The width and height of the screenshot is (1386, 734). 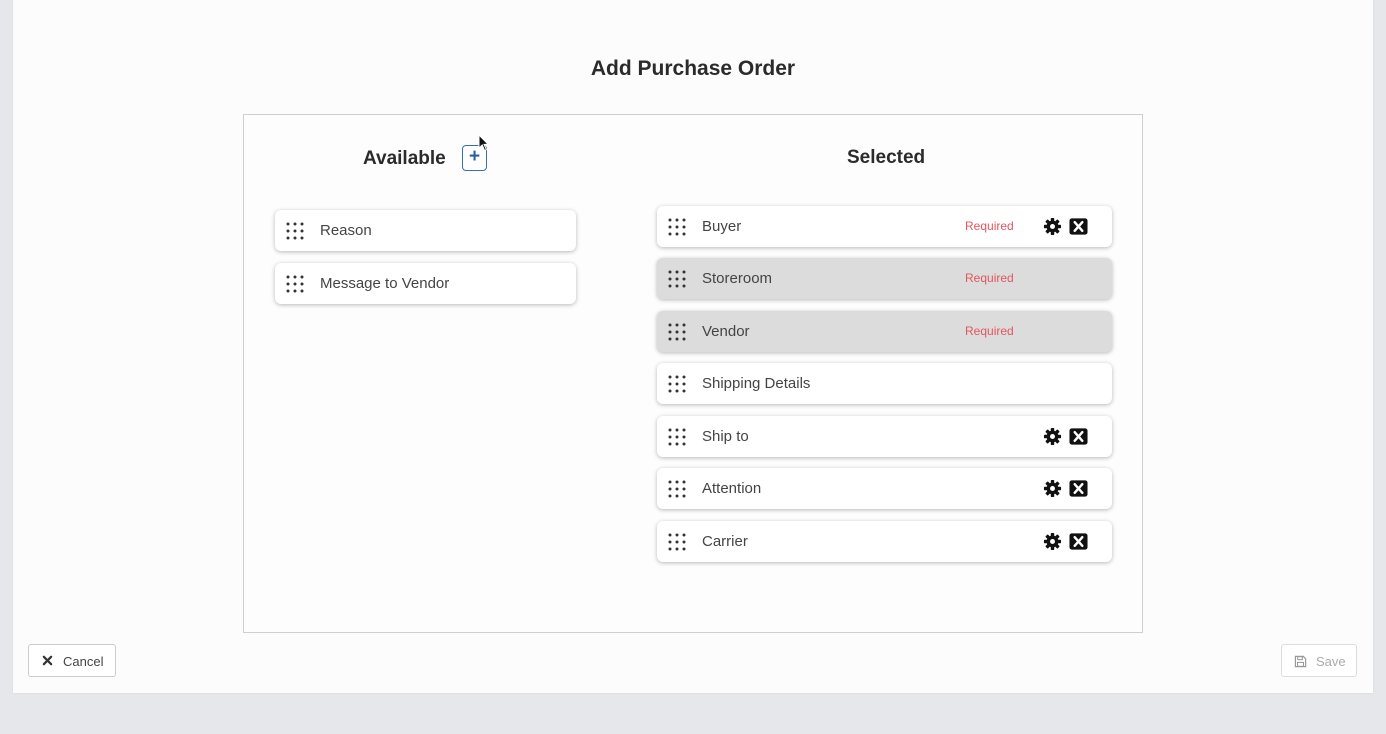 What do you see at coordinates (726, 331) in the screenshot?
I see `item-label: Vendor` at bounding box center [726, 331].